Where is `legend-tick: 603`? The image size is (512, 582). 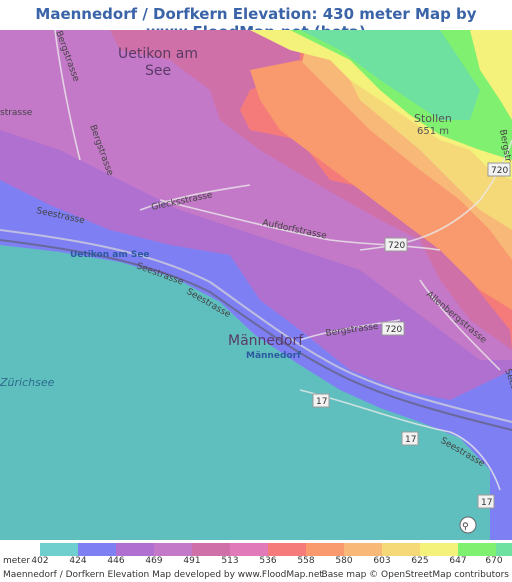
legend-tick: 603 is located at coordinates (382, 561).